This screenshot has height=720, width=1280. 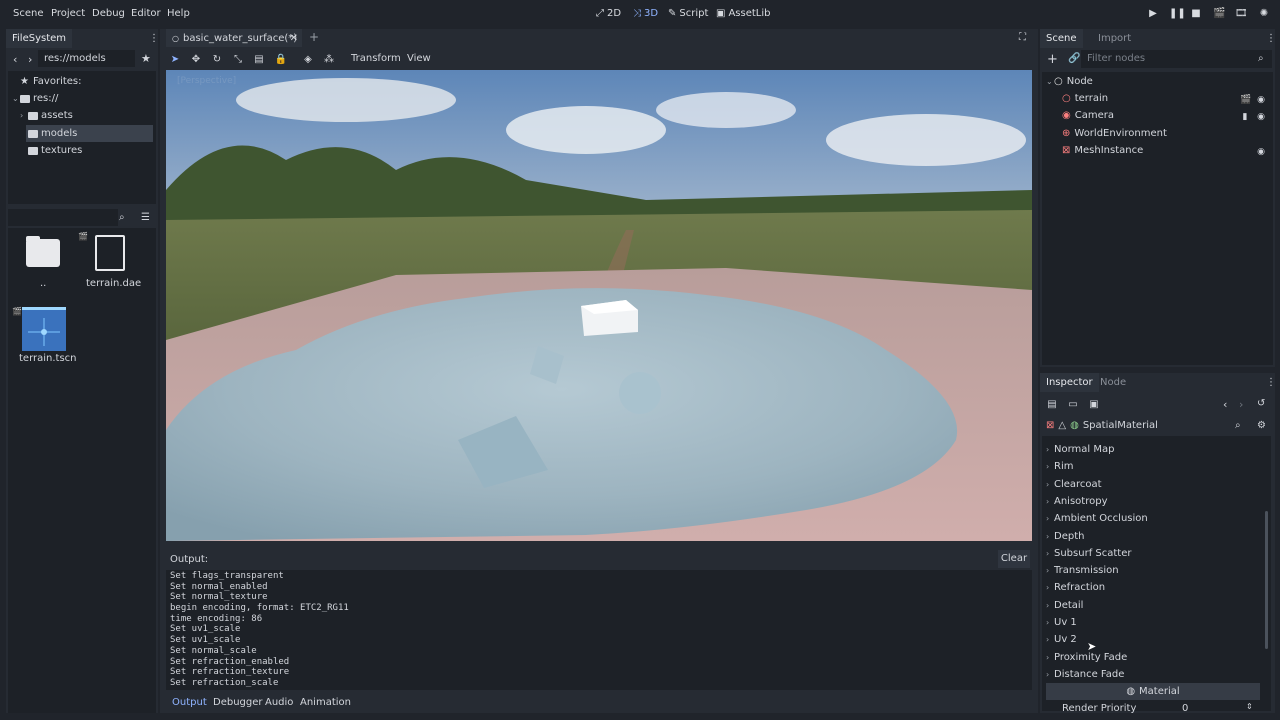 I want to click on folder-icon, so click(x=43, y=253).